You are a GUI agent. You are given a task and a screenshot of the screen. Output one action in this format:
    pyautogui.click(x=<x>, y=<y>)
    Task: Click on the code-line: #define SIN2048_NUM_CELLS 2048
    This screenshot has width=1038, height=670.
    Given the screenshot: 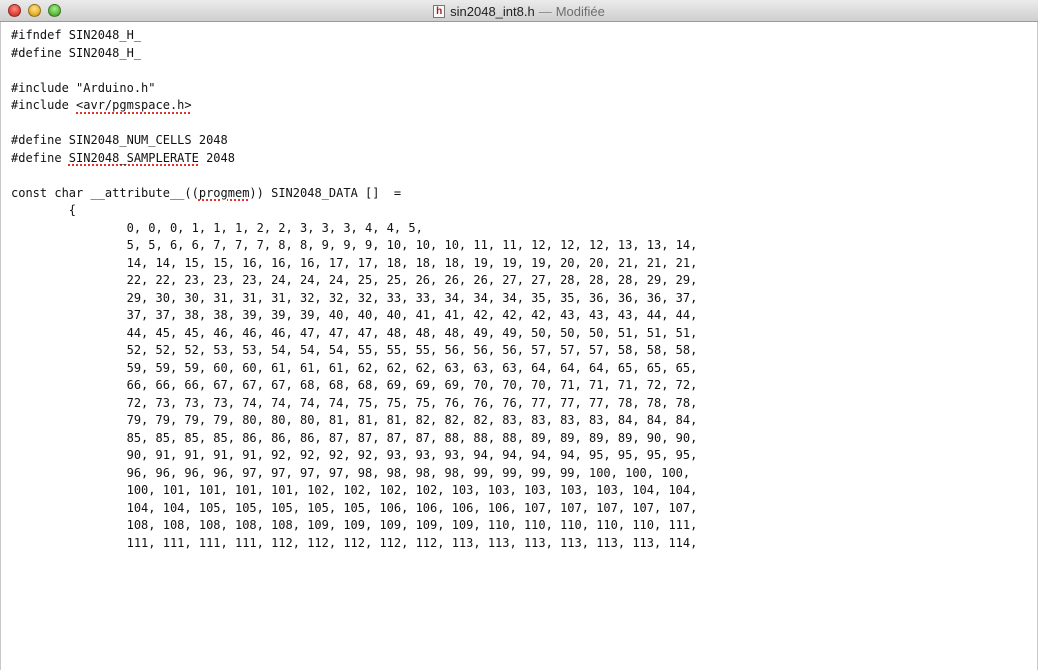 What is the action you would take?
    pyautogui.click(x=354, y=141)
    